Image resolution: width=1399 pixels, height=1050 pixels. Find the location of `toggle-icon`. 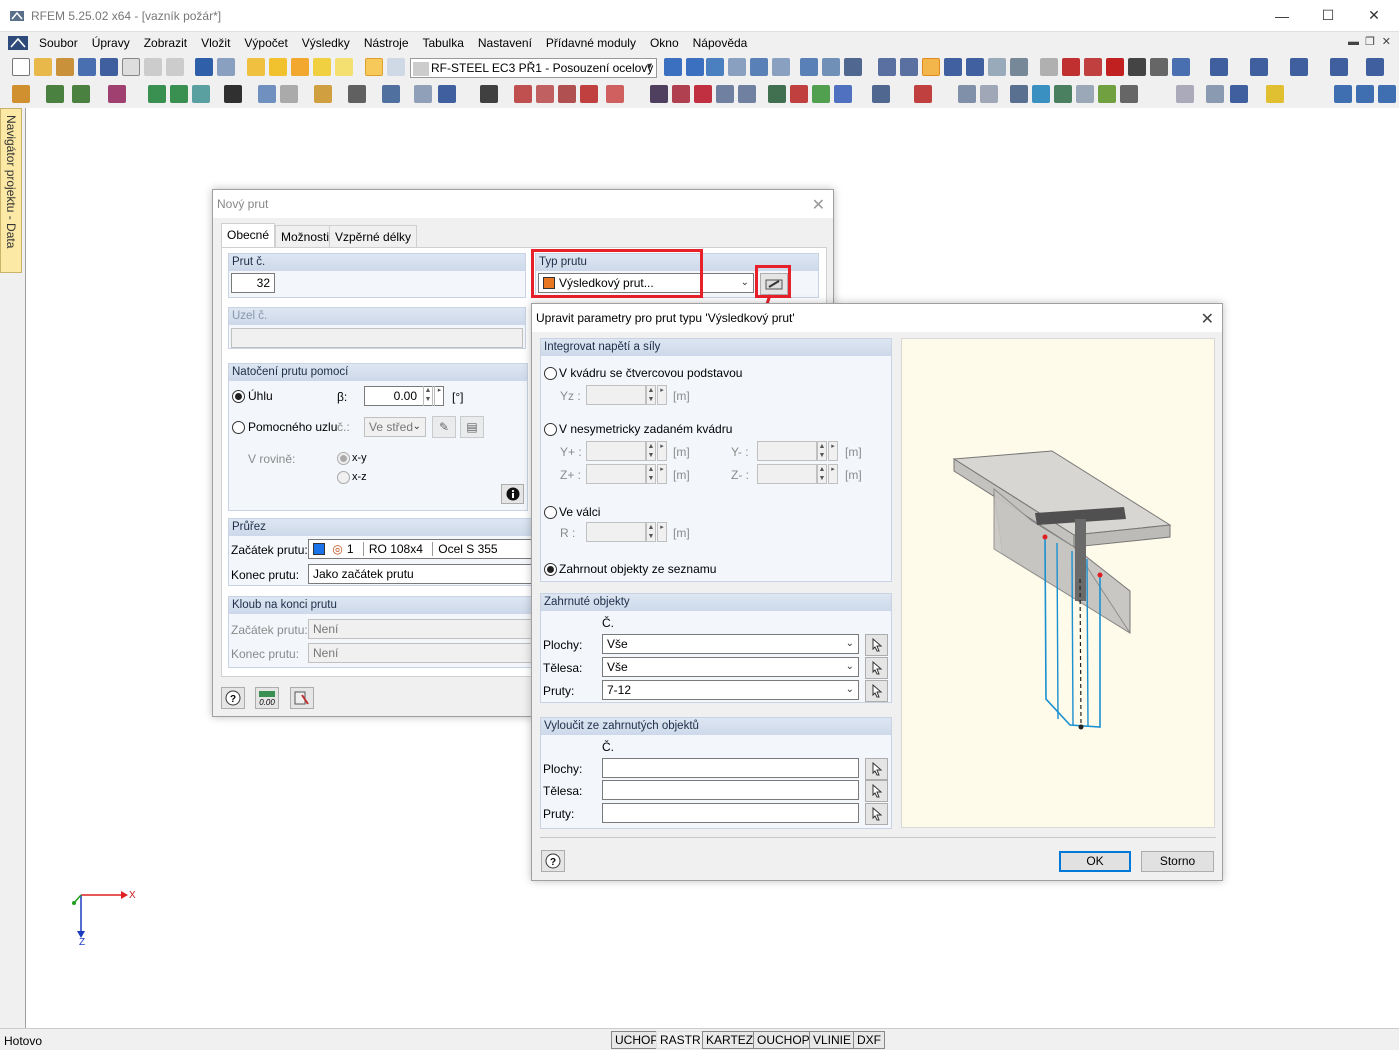

toggle-icon is located at coordinates (1137, 67).